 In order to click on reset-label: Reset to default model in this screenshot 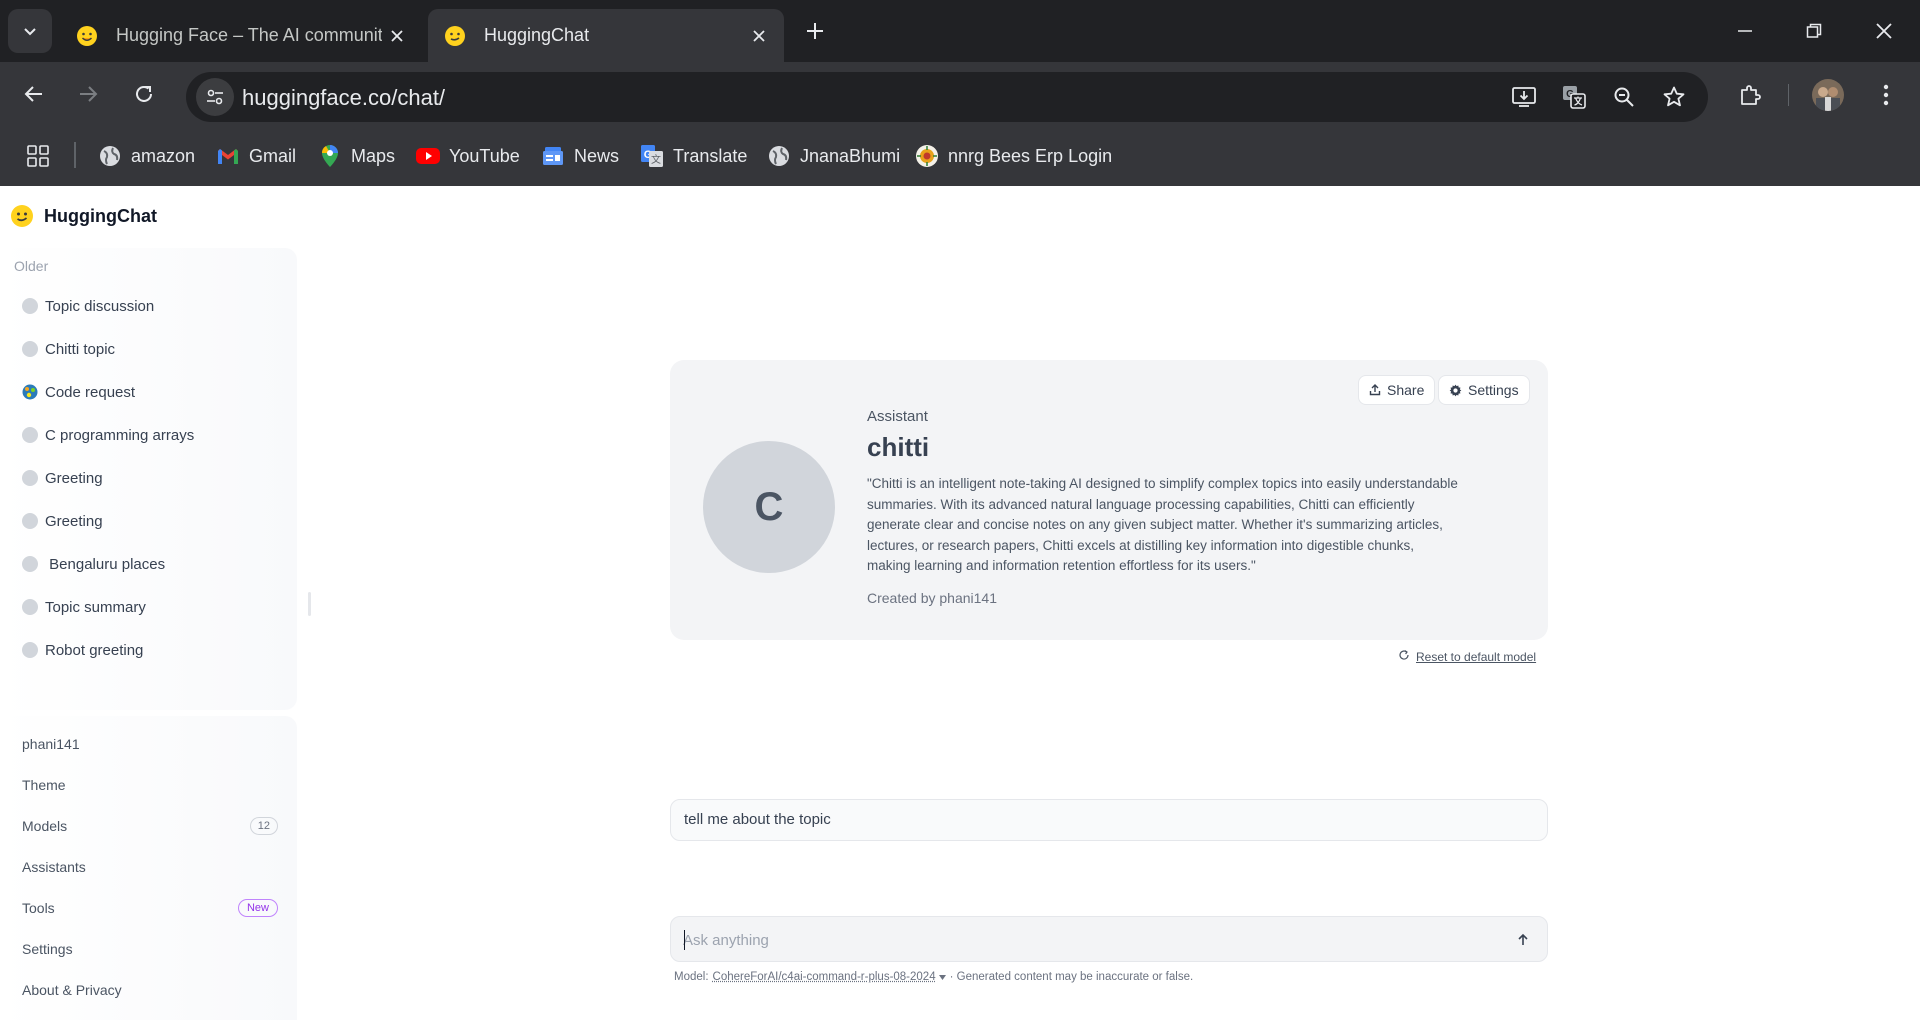, I will do `click(1476, 656)`.